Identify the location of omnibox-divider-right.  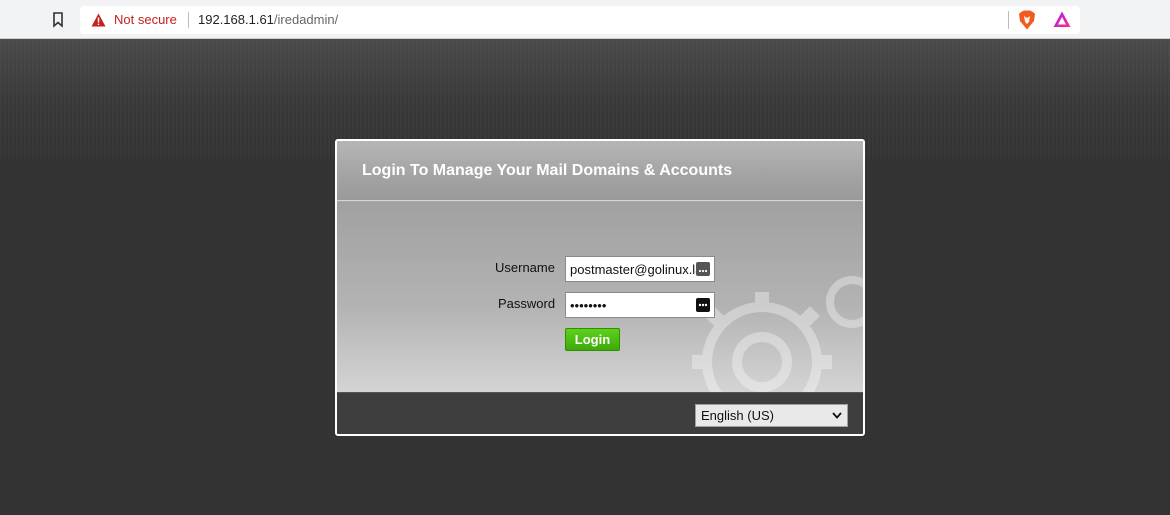
(1008, 20).